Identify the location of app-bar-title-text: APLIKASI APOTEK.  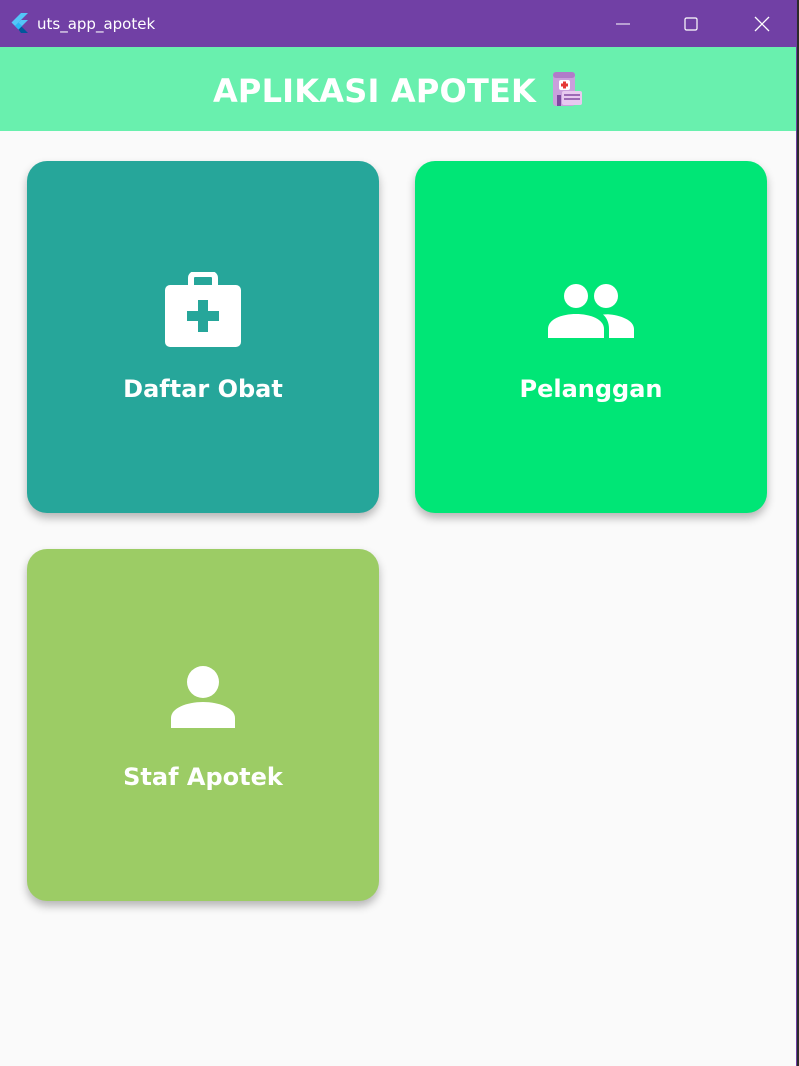
(374, 91).